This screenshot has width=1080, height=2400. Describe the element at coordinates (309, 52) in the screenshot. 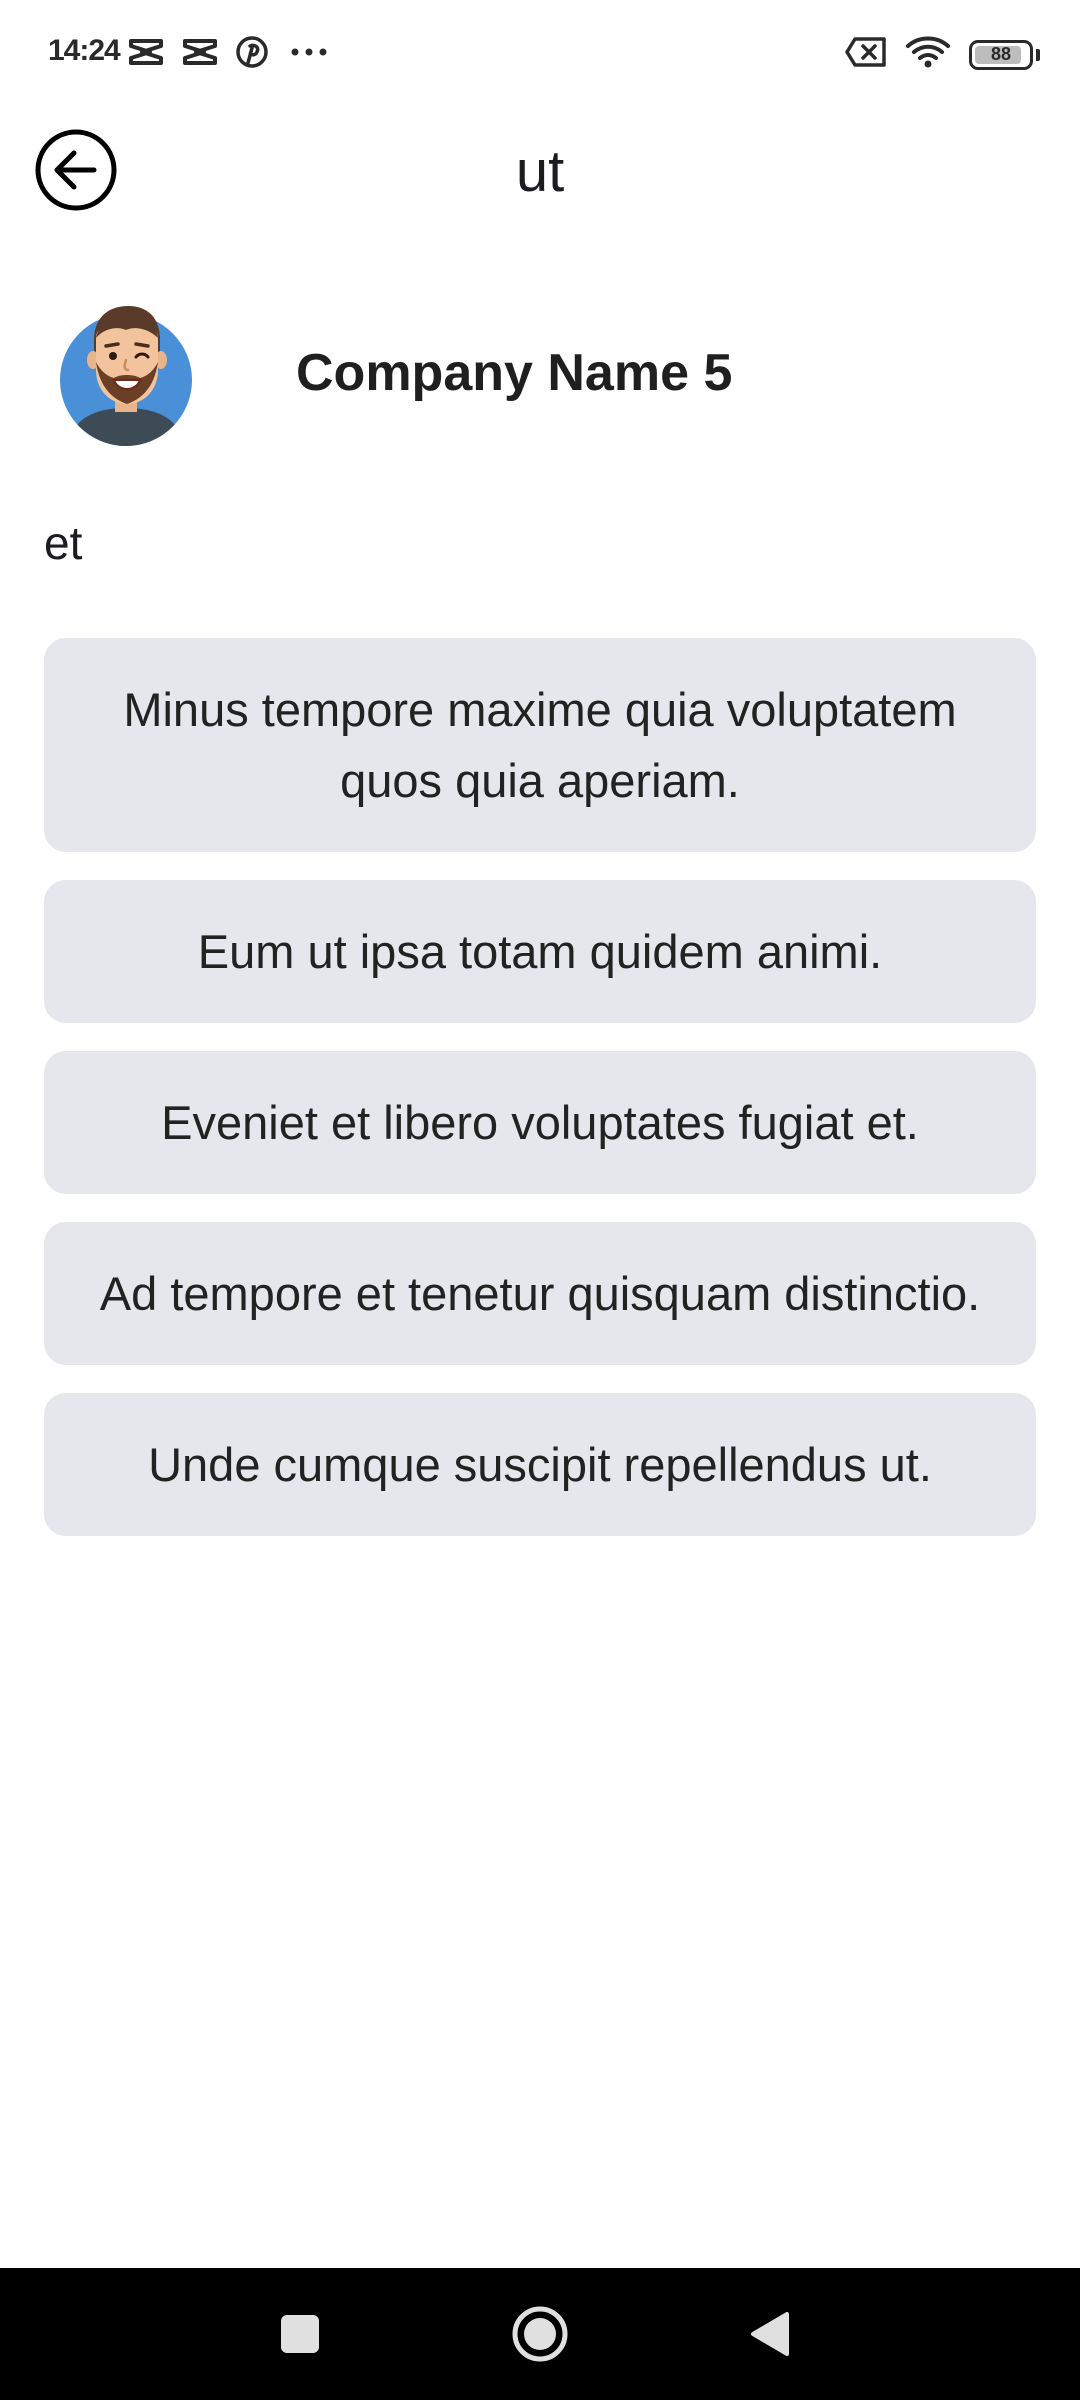

I see `more-dots-icon` at that location.